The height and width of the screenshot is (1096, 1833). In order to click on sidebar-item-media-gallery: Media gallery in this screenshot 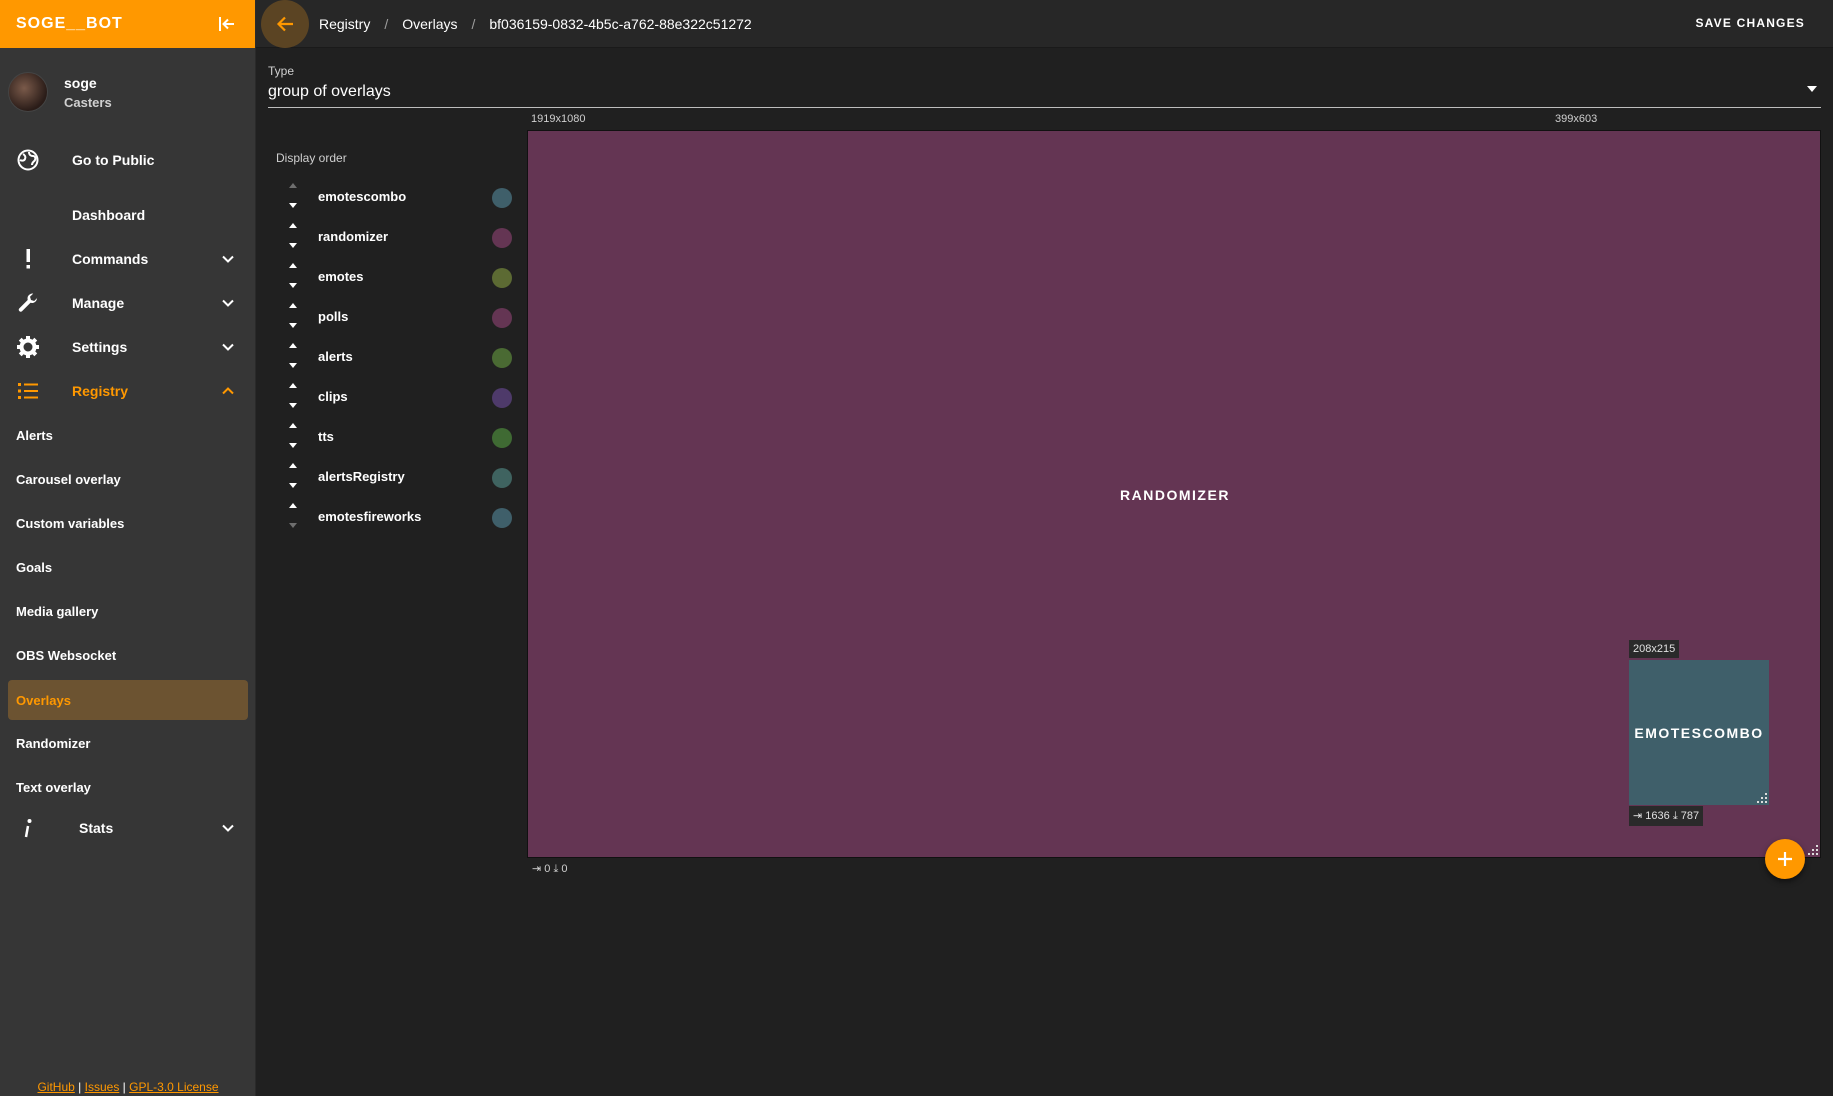, I will do `click(128, 611)`.